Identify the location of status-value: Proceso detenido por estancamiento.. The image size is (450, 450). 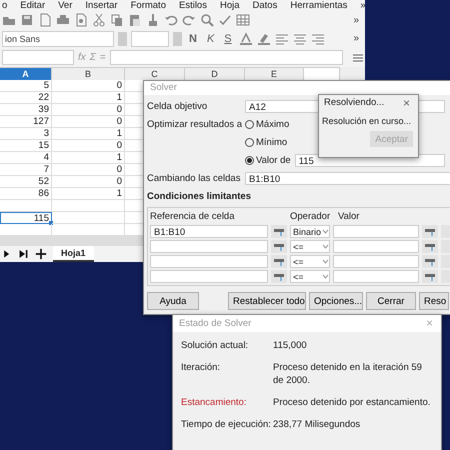
(352, 402).